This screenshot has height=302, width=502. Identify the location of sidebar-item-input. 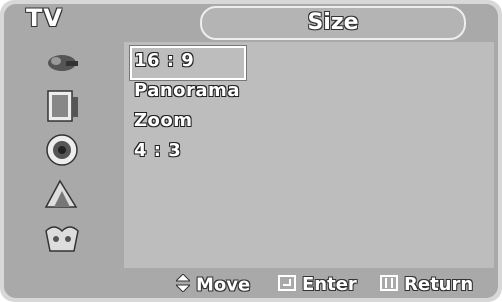
(63, 238).